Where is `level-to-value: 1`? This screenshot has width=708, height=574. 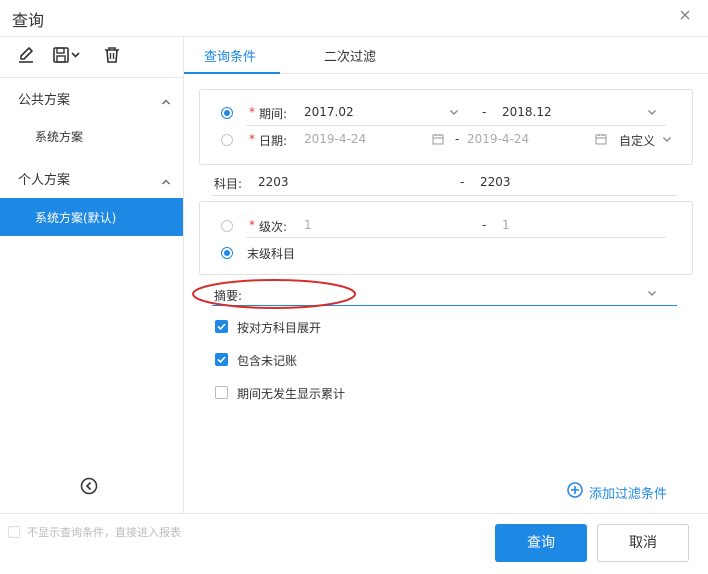
level-to-value: 1 is located at coordinates (506, 225).